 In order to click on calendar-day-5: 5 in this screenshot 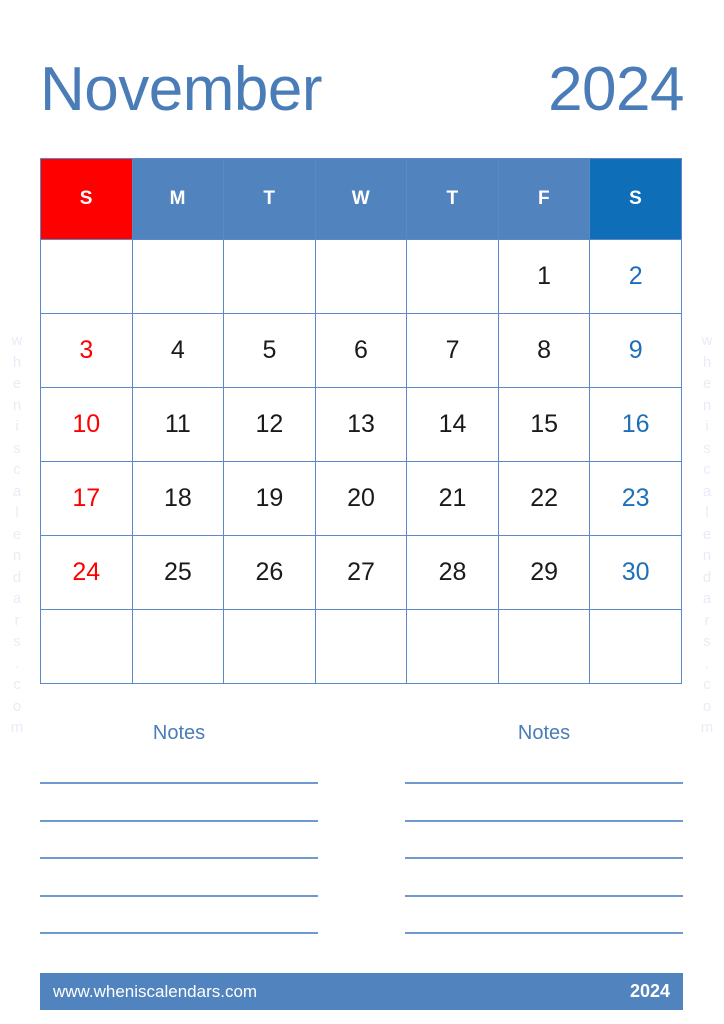, I will do `click(269, 350)`.